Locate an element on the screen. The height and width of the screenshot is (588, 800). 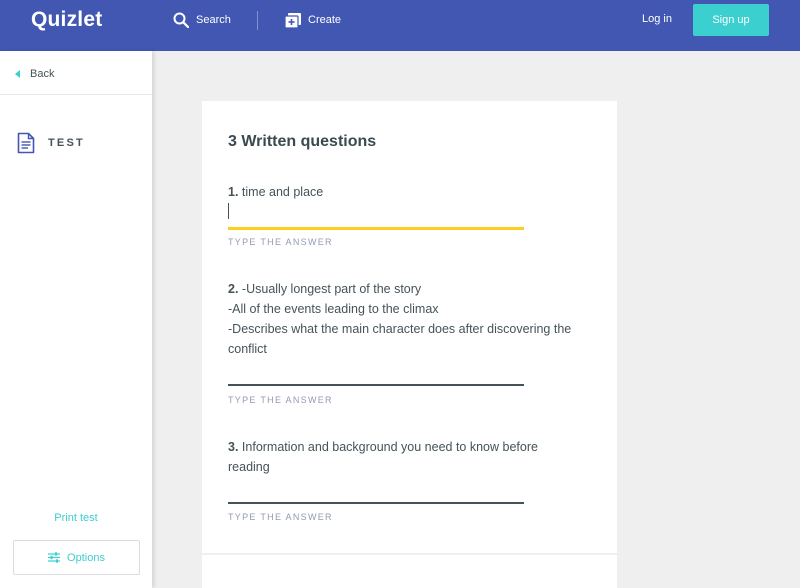
print-test-link: Print test is located at coordinates (76, 518).